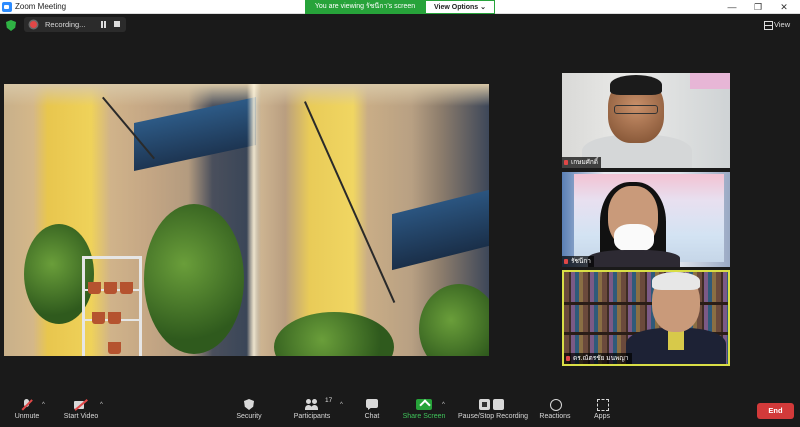 The width and height of the screenshot is (800, 427). Describe the element at coordinates (195, 134) in the screenshot. I see `blue-awning-left` at that location.